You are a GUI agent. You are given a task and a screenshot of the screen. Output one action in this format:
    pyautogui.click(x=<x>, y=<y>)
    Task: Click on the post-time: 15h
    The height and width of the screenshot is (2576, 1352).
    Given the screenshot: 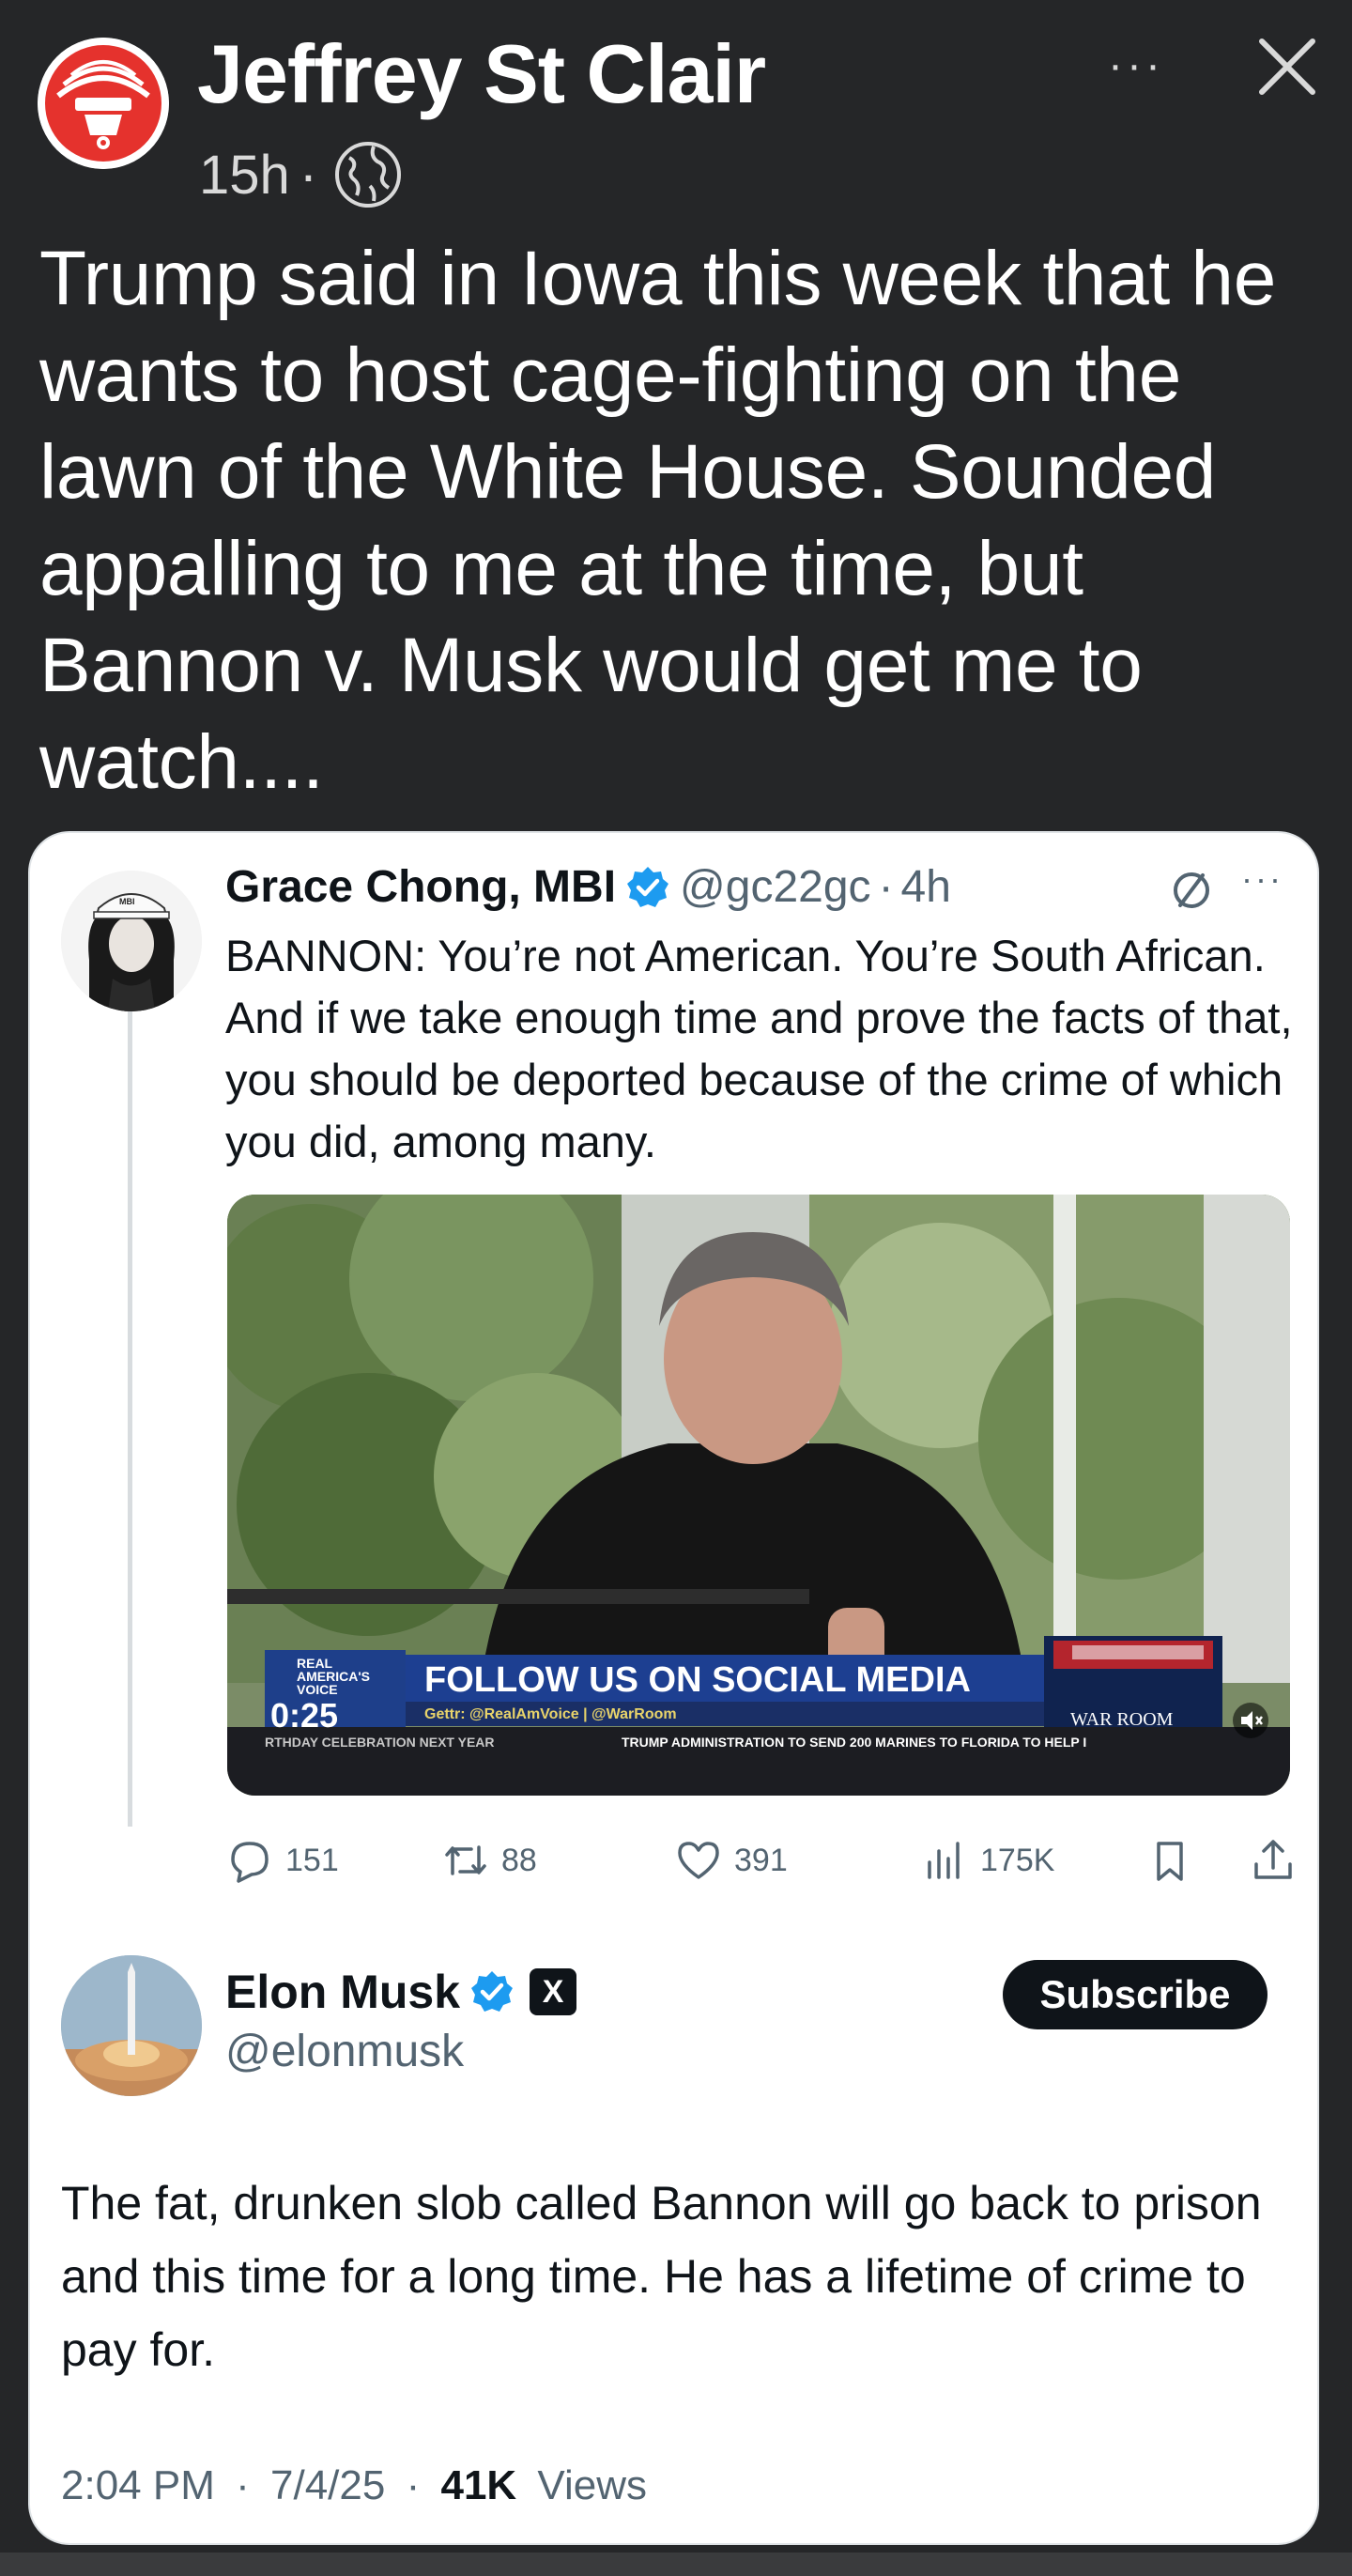 What is the action you would take?
    pyautogui.click(x=245, y=175)
    